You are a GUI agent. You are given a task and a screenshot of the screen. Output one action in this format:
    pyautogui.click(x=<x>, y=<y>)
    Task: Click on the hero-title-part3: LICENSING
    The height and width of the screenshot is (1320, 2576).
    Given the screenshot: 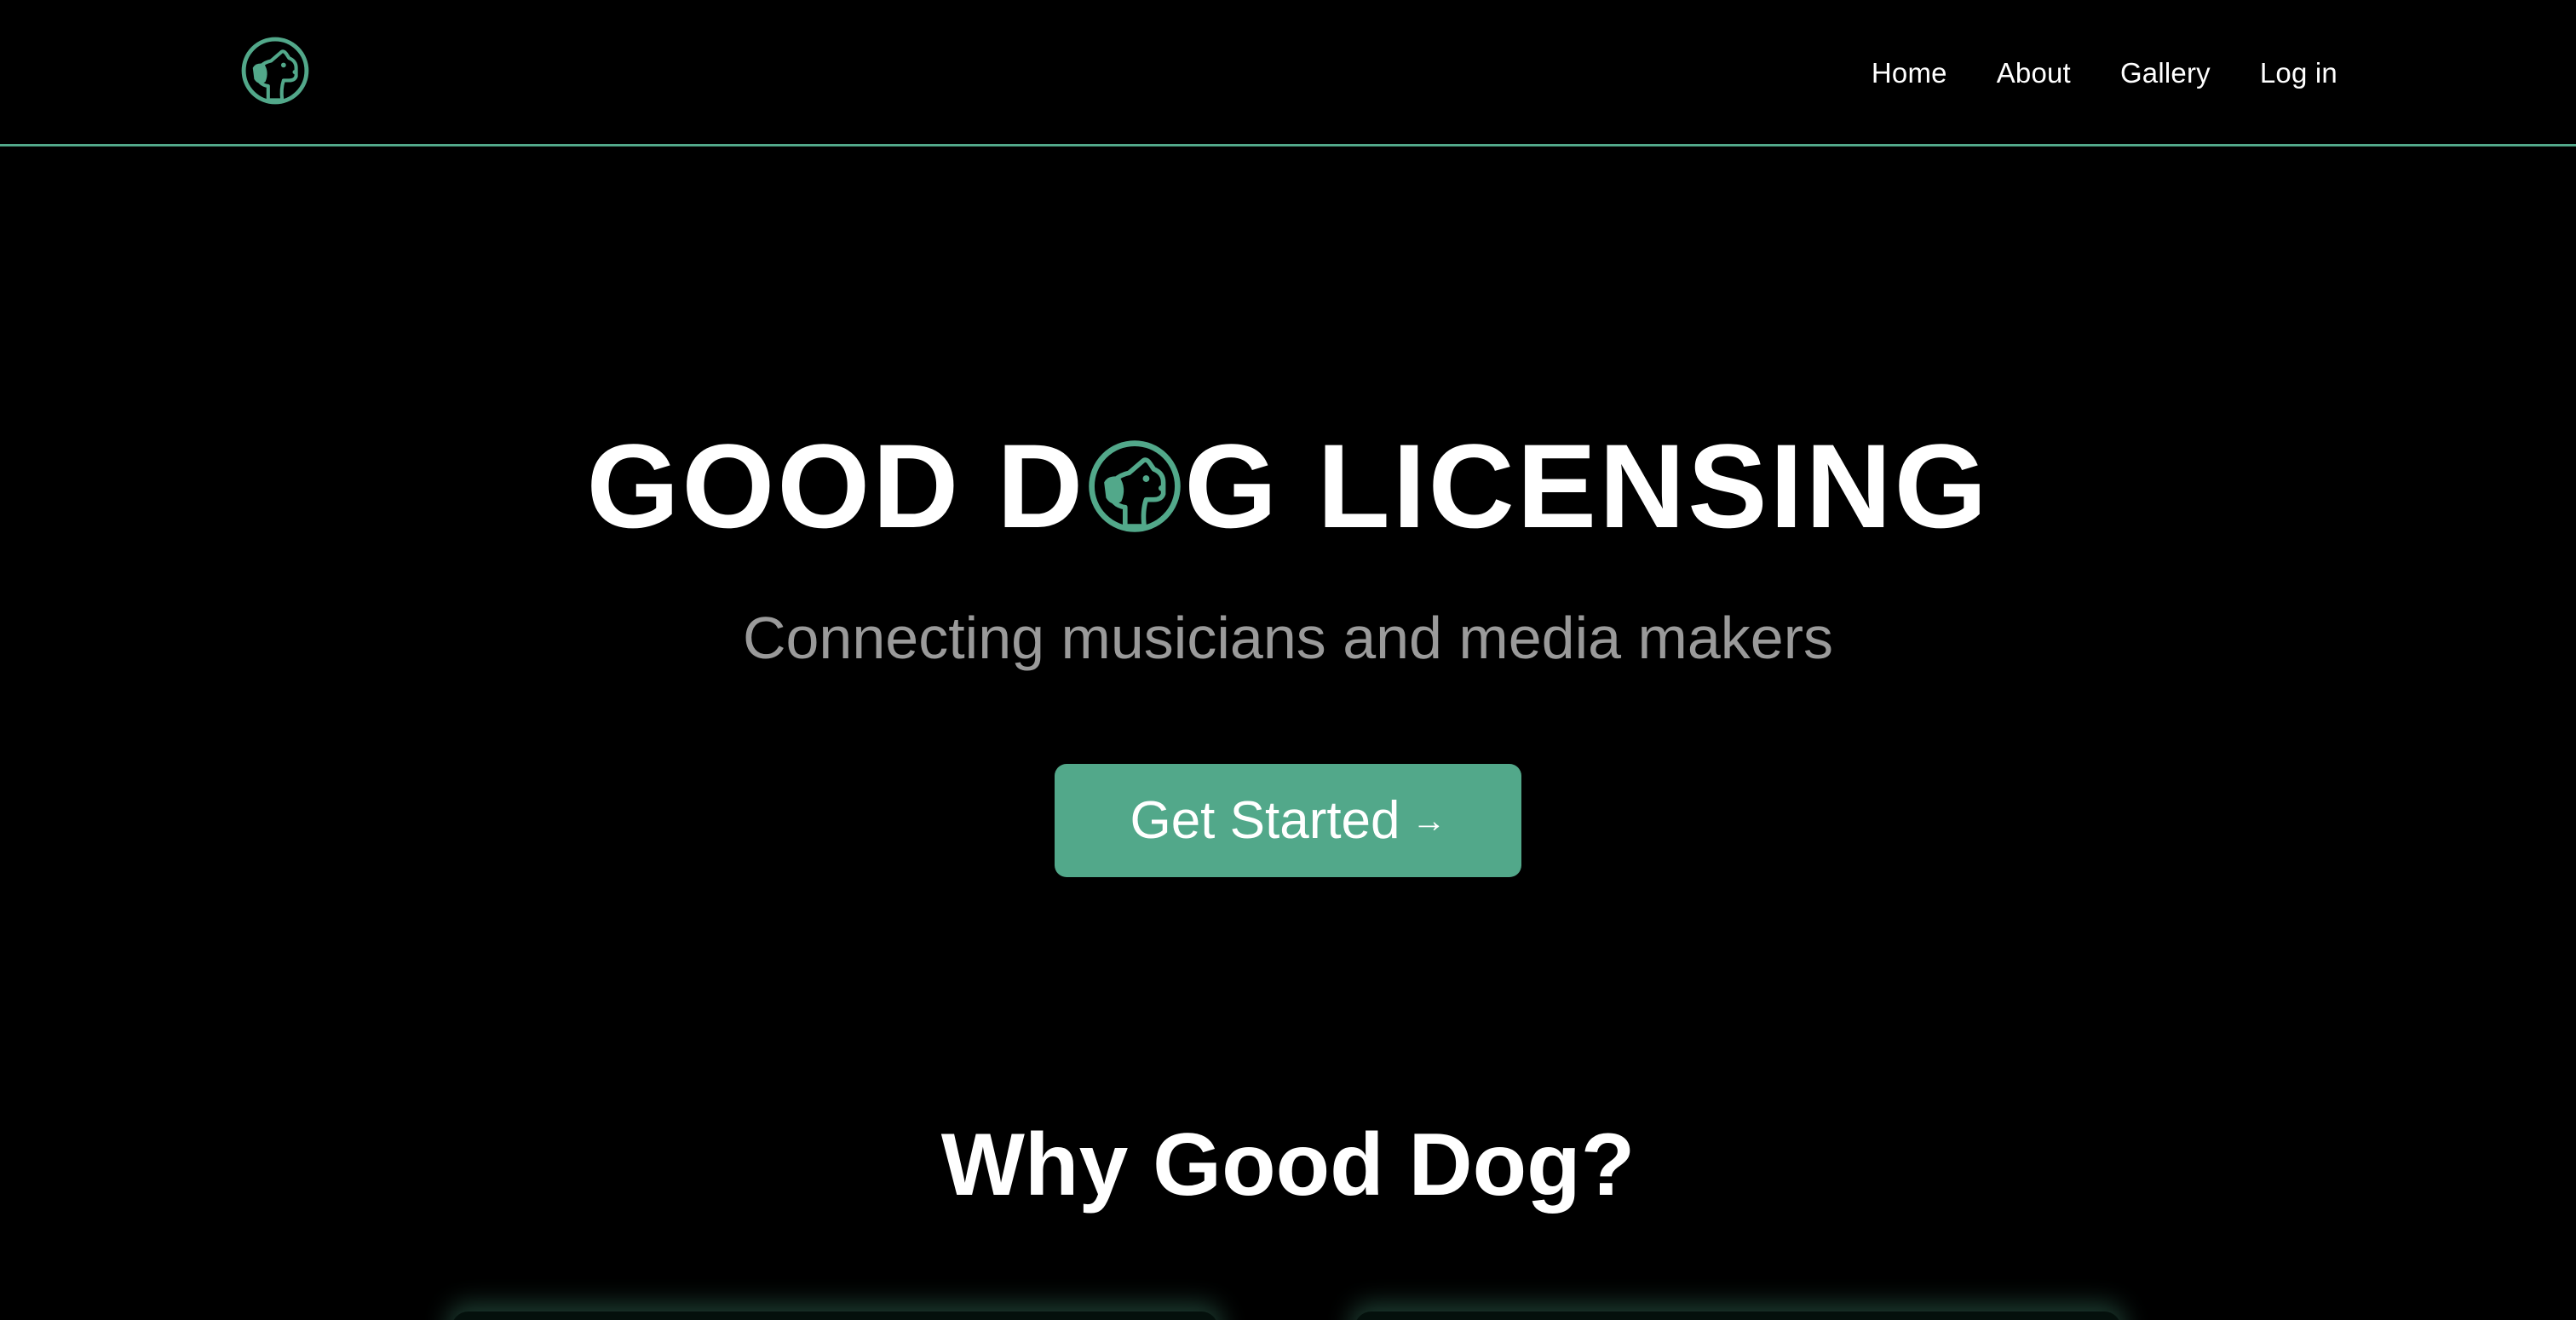 What is the action you would take?
    pyautogui.click(x=1654, y=486)
    